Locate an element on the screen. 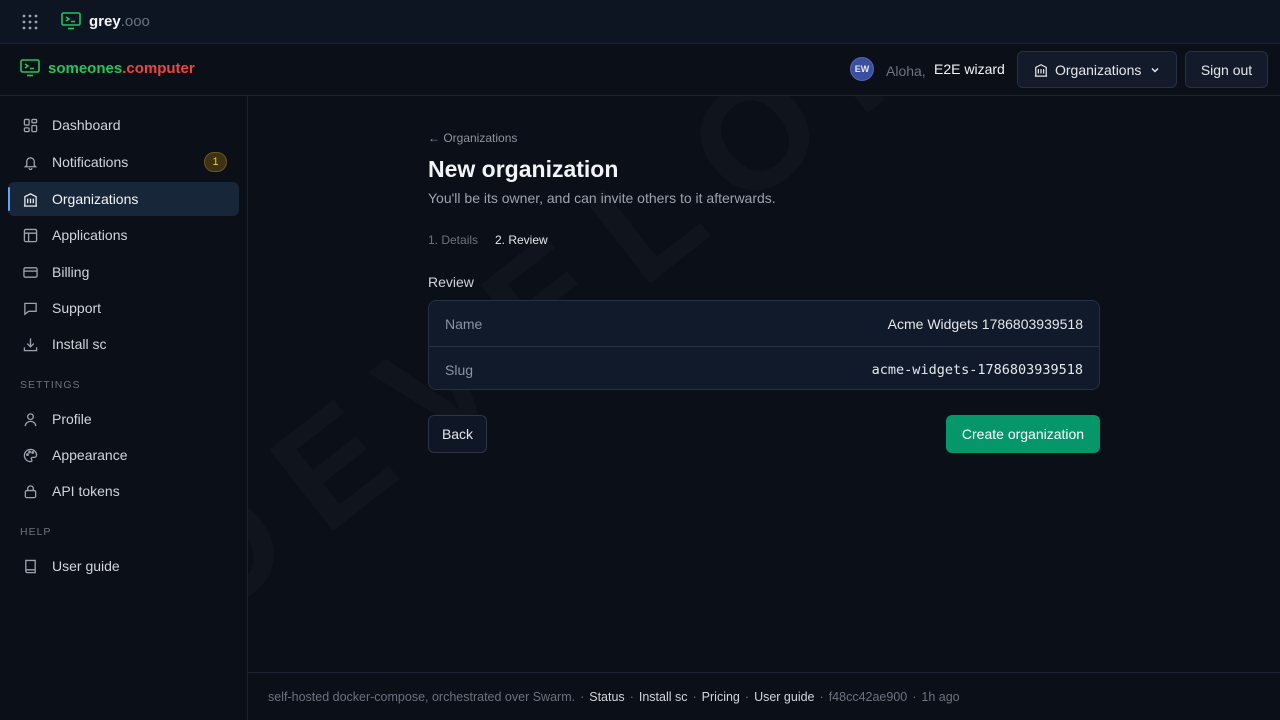 Image resolution: width=1280 pixels, height=720 pixels. review-row-name: Name Acme Widgets 1786803939518 is located at coordinates (764, 323).